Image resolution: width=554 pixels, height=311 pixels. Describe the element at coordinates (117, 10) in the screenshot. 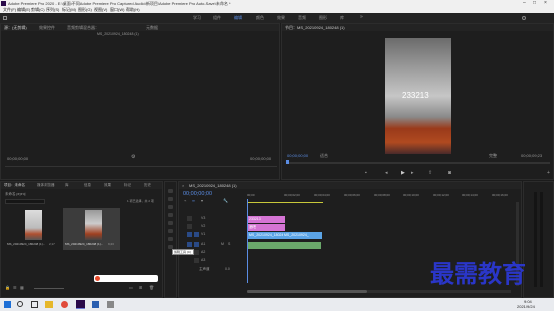

I see `menu-window: 窗口(W)` at that location.